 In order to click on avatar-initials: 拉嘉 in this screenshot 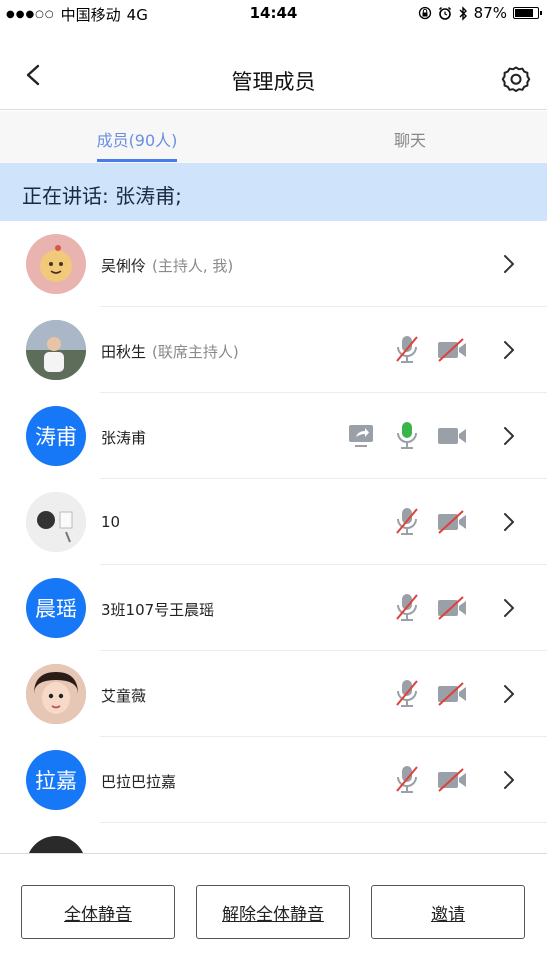, I will do `click(56, 781)`.